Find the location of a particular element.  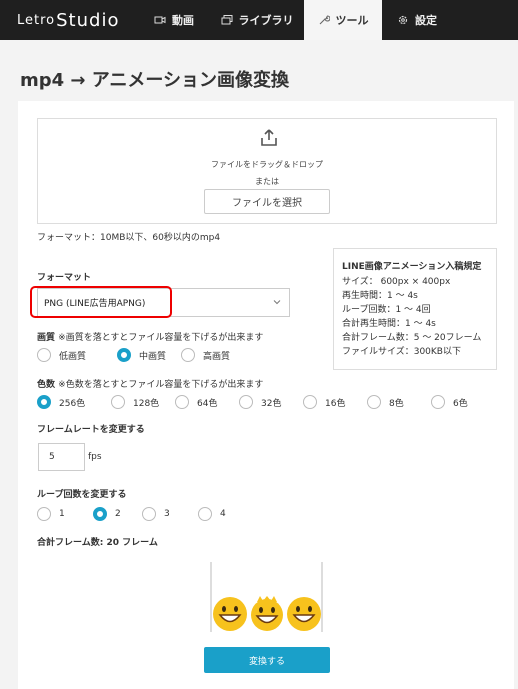

quality-radio-group: 低画質 中画質 高画質 is located at coordinates (149, 355).